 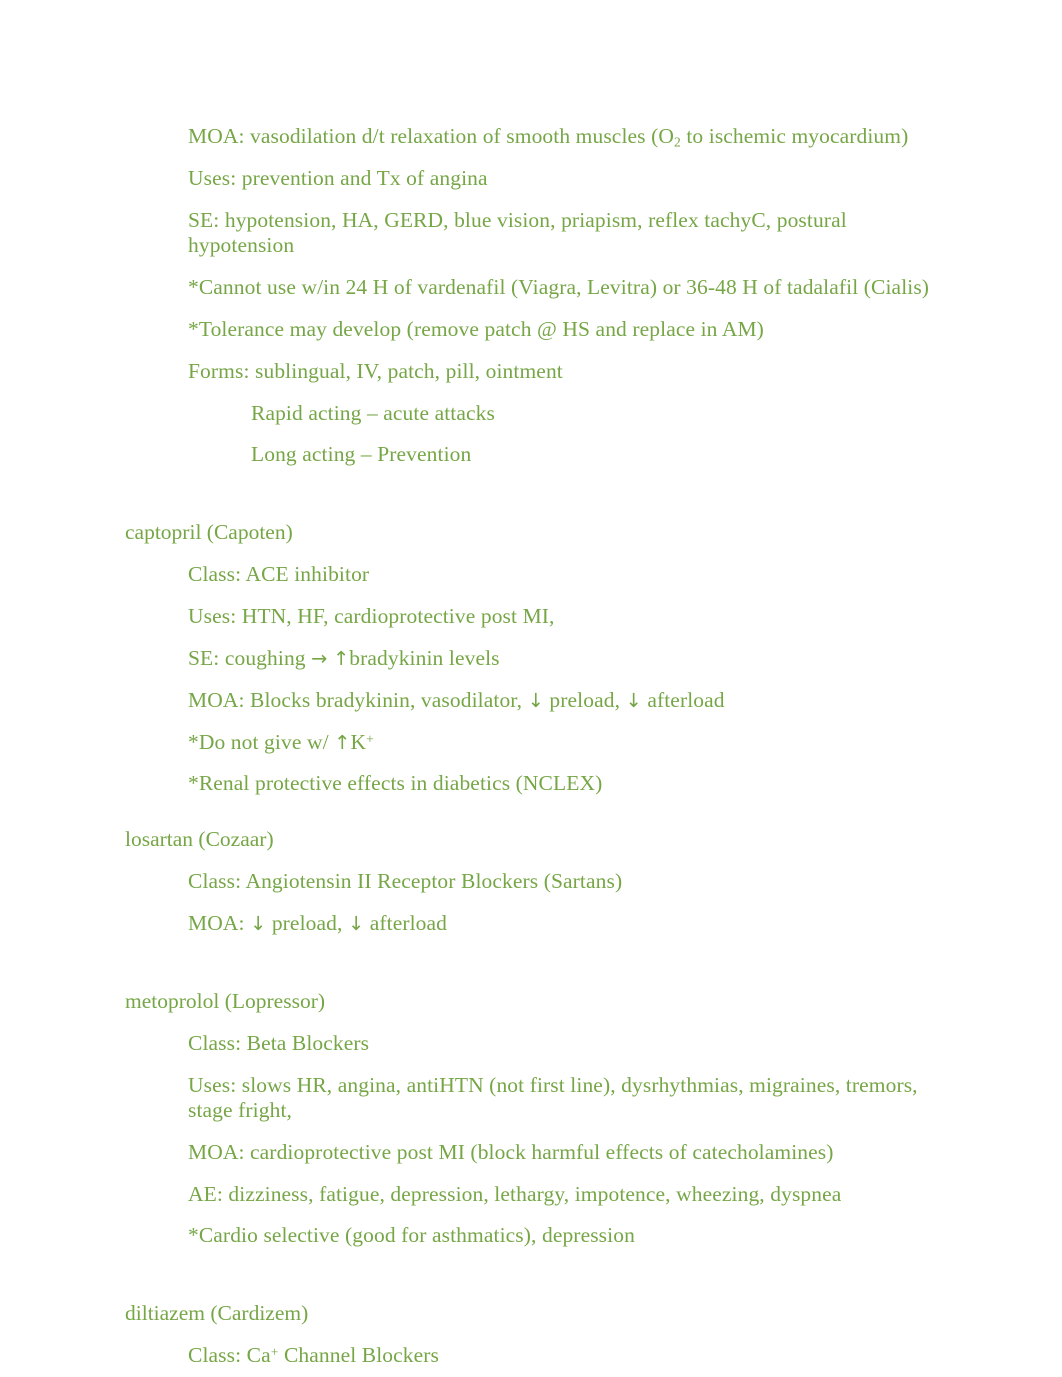 I want to click on paragraph-rapid-acting: Rapid acting – acute attacks, so click(x=373, y=412).